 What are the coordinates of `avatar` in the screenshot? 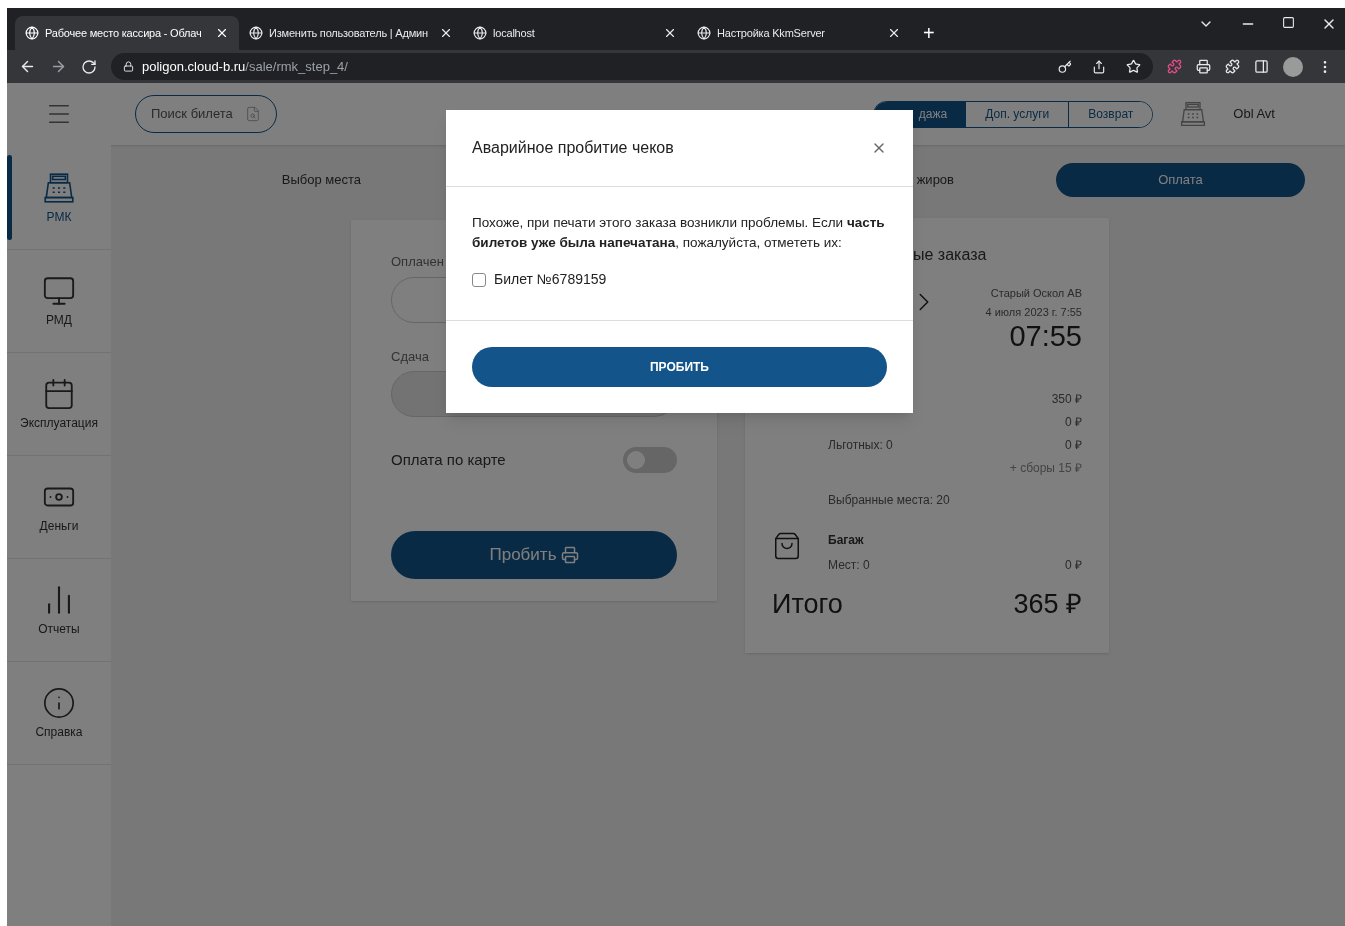 It's located at (1293, 66).